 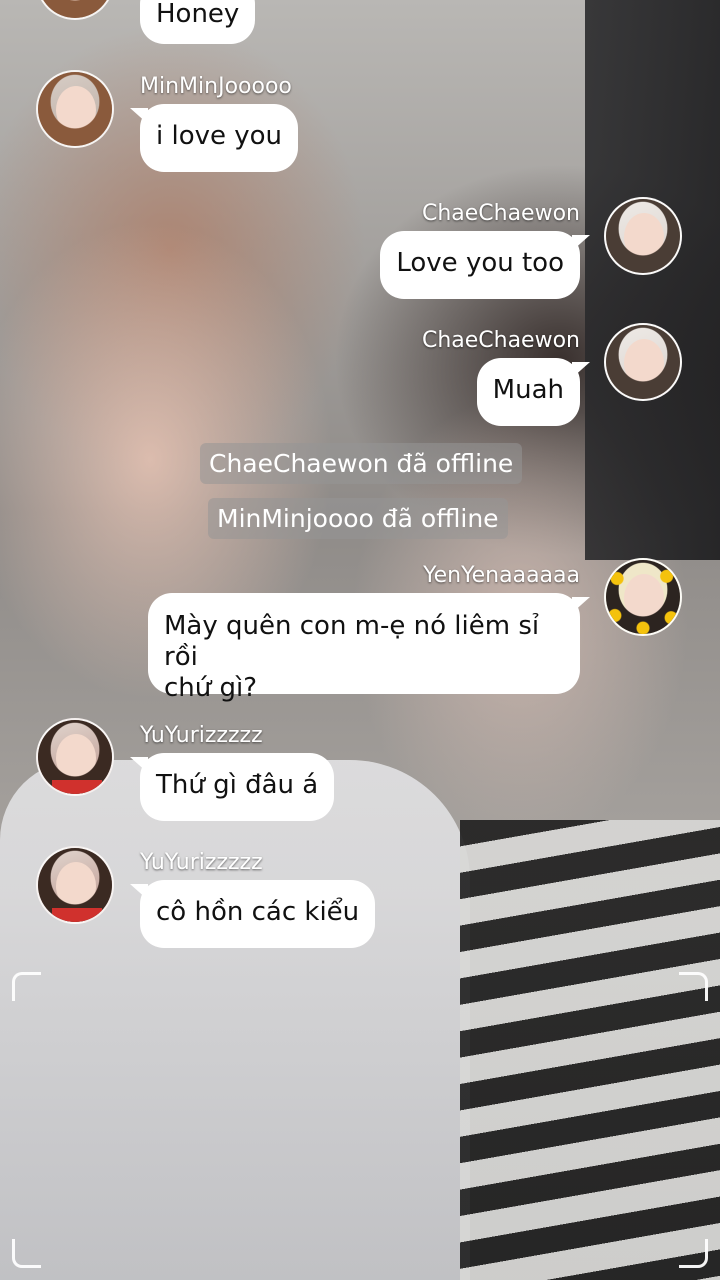 What do you see at coordinates (485, 265) in the screenshot?
I see `message-bubble: Love you too` at bounding box center [485, 265].